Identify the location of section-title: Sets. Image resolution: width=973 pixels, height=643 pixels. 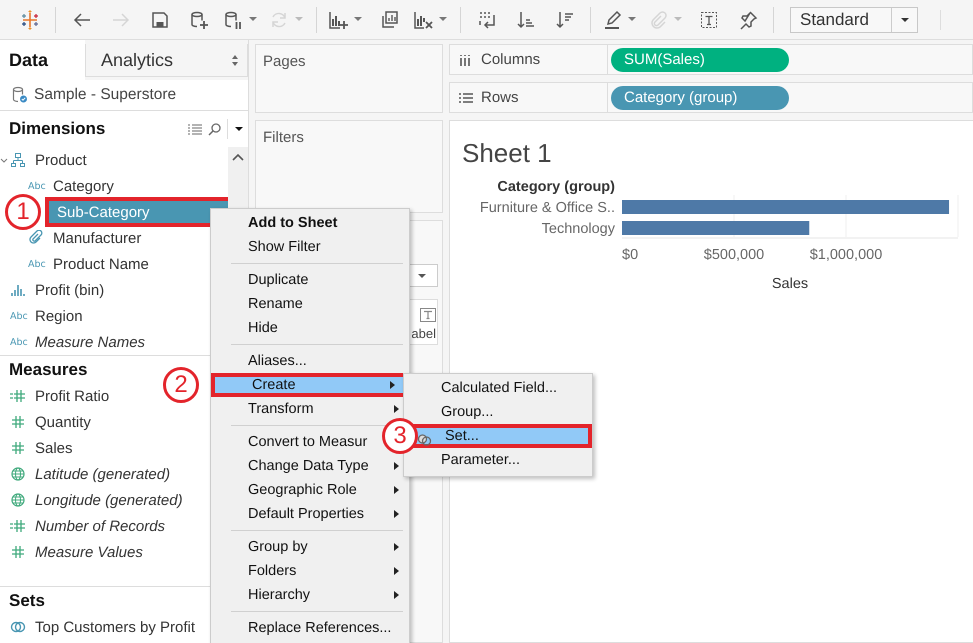
(27, 600).